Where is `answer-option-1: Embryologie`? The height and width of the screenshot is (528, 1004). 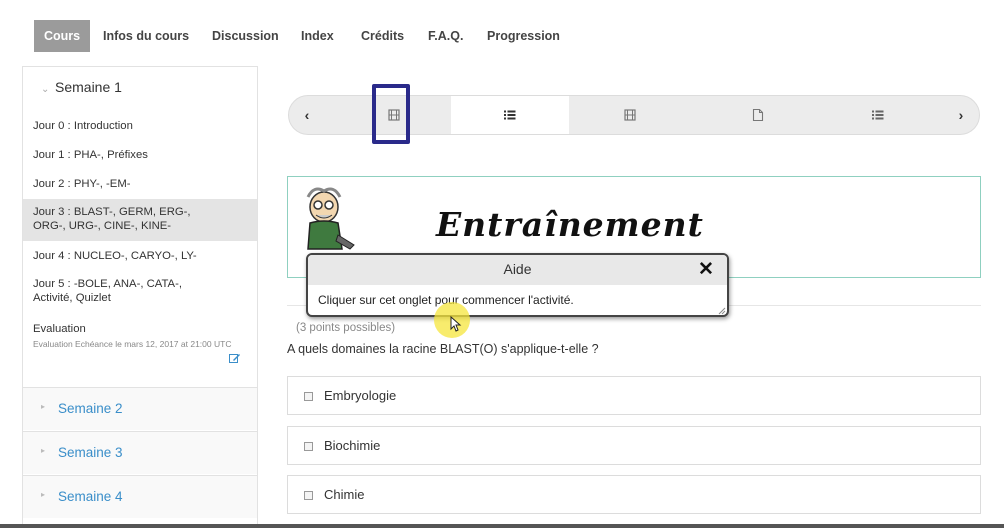 answer-option-1: Embryologie is located at coordinates (634, 395).